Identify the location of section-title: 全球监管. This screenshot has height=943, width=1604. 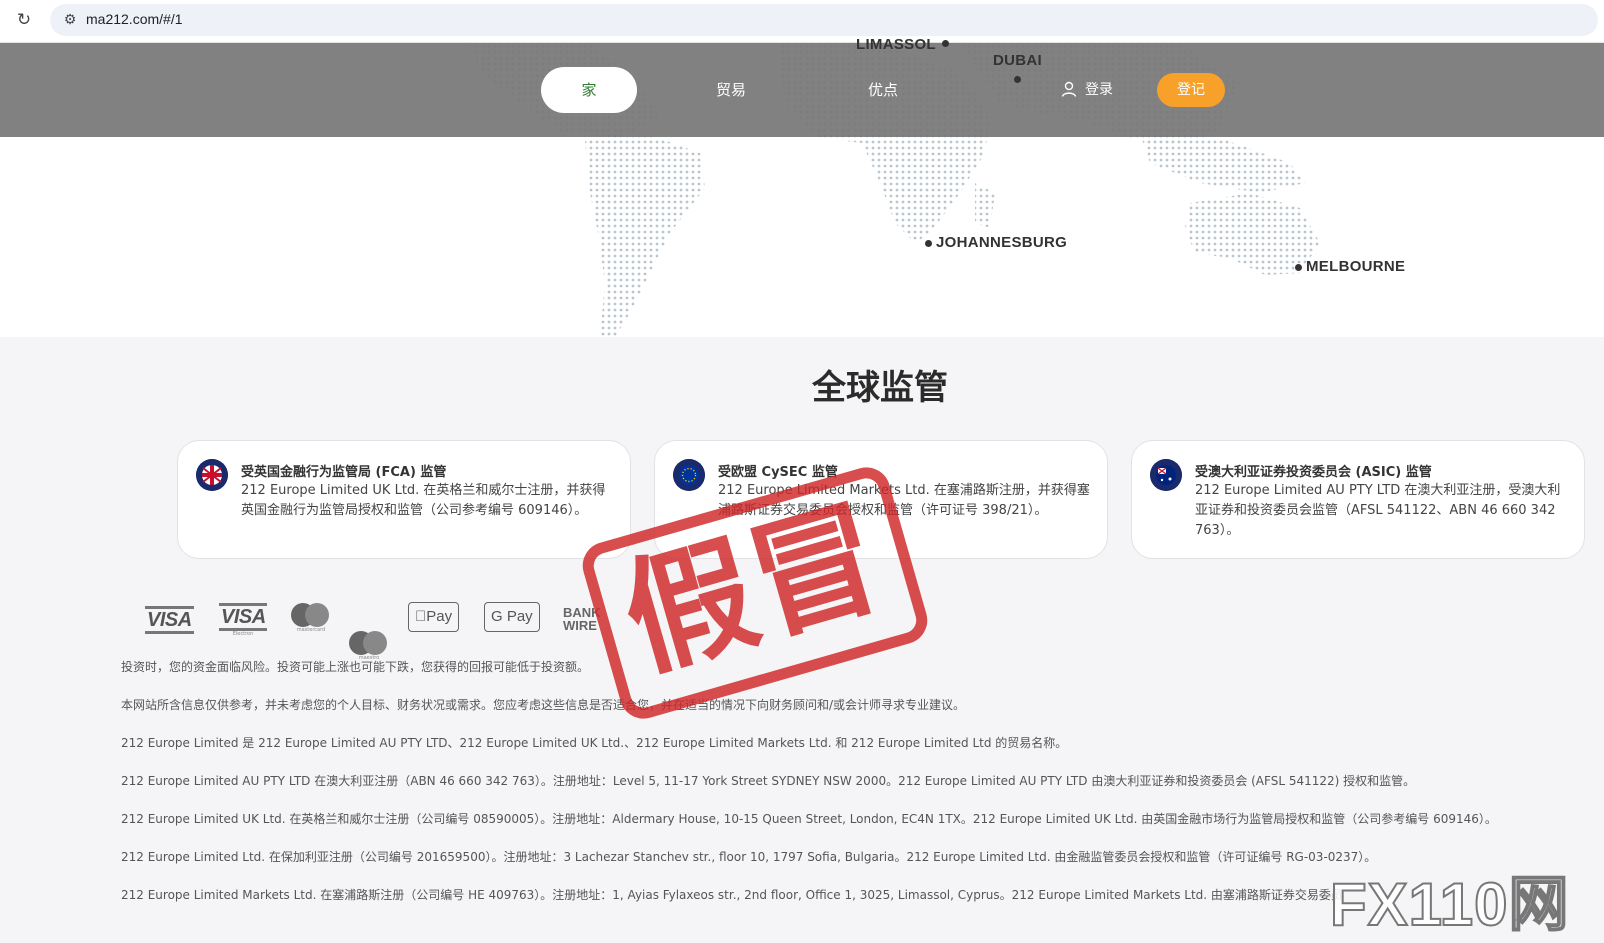
(880, 388).